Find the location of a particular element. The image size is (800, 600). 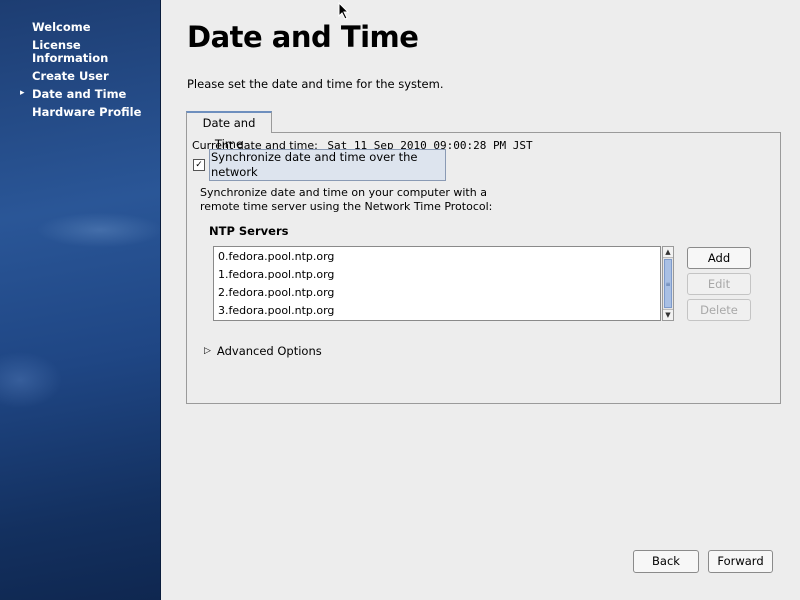

back-button: Back is located at coordinates (666, 561).